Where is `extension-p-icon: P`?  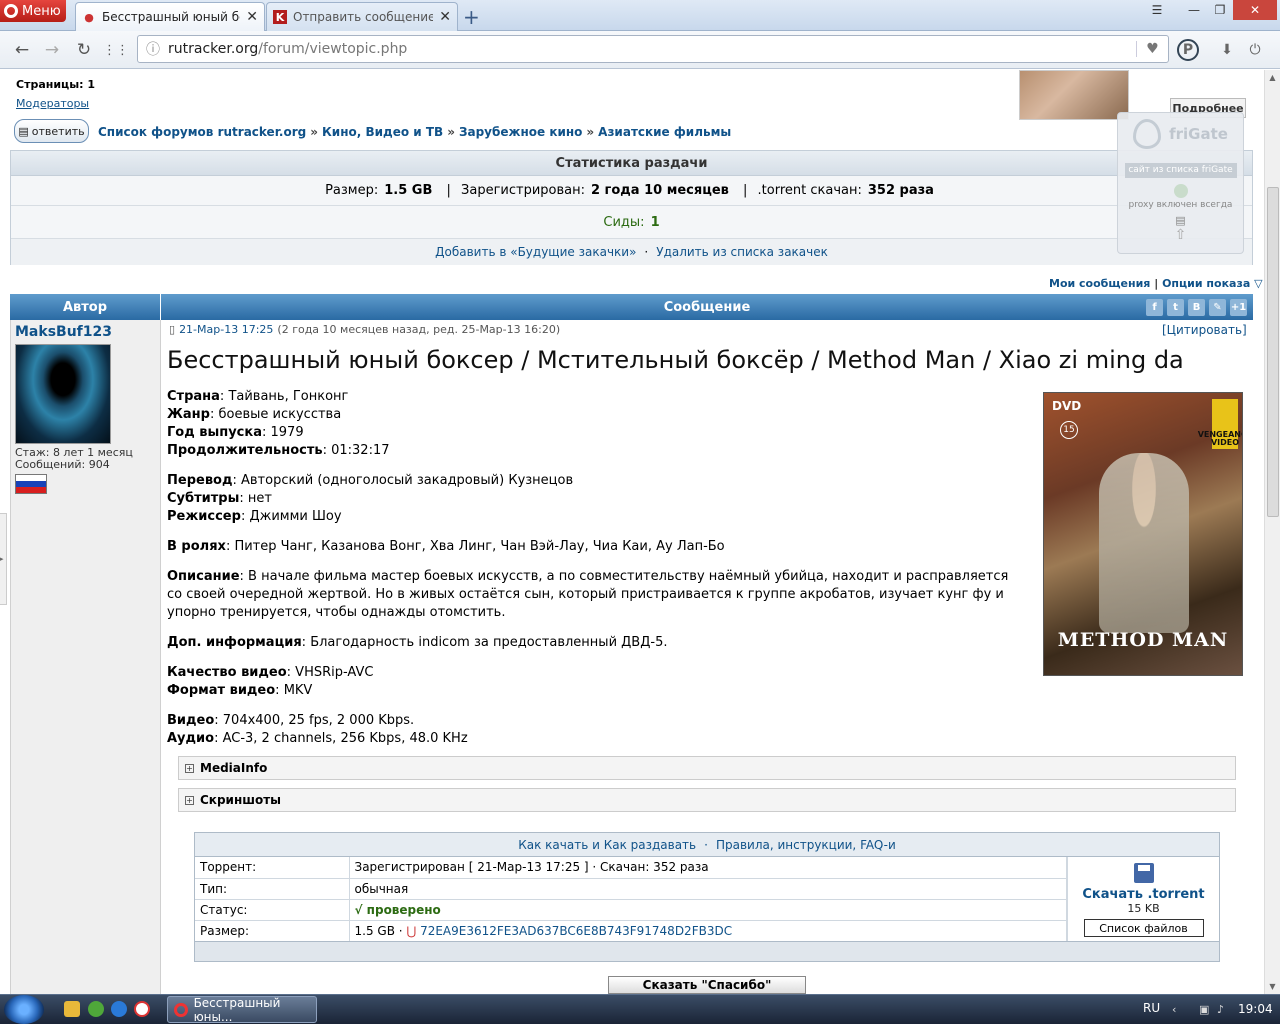
extension-p-icon: P is located at coordinates (1188, 50).